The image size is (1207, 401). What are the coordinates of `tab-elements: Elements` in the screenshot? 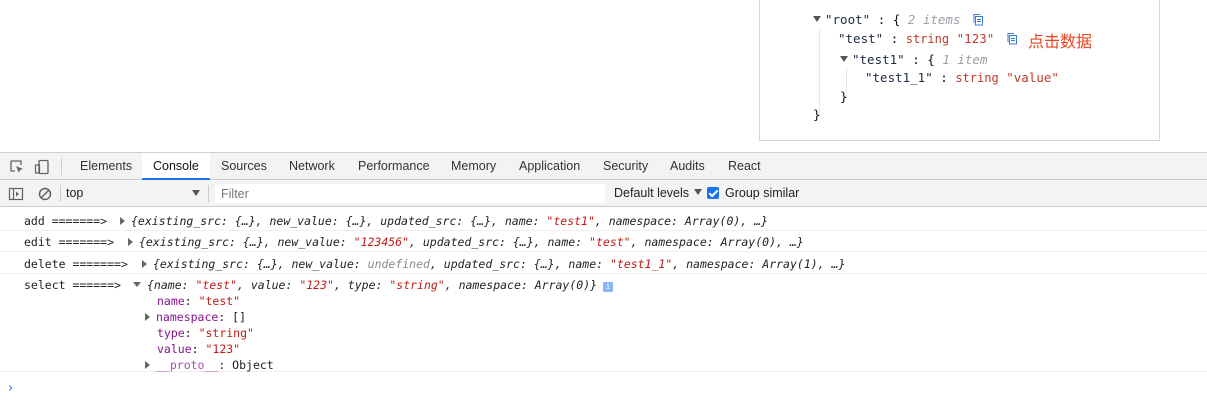 It's located at (106, 166).